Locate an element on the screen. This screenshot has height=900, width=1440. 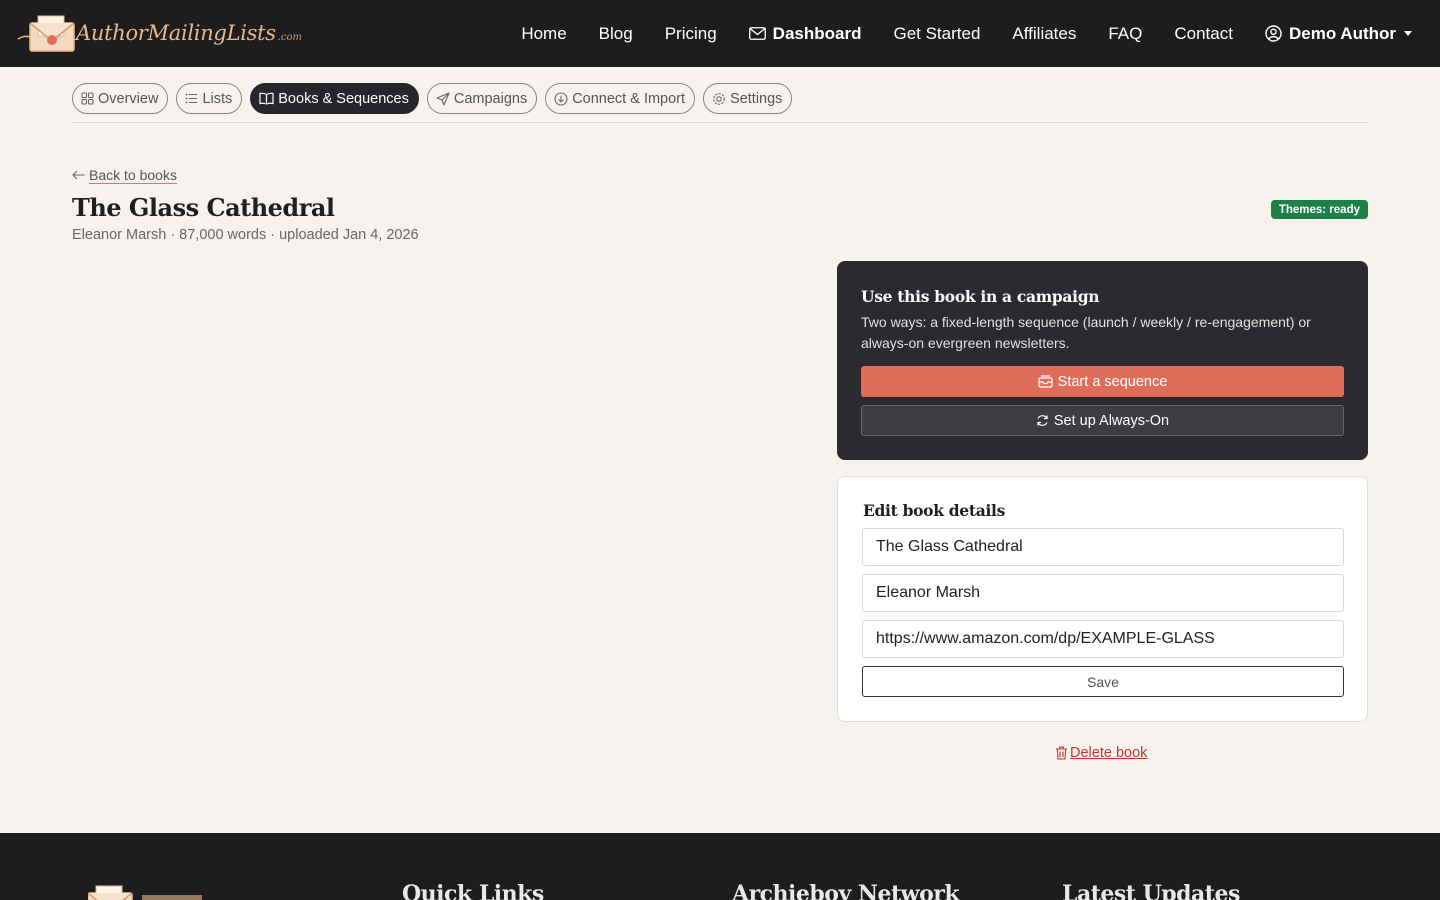
tab-overview-label: Overview is located at coordinates (128, 98).